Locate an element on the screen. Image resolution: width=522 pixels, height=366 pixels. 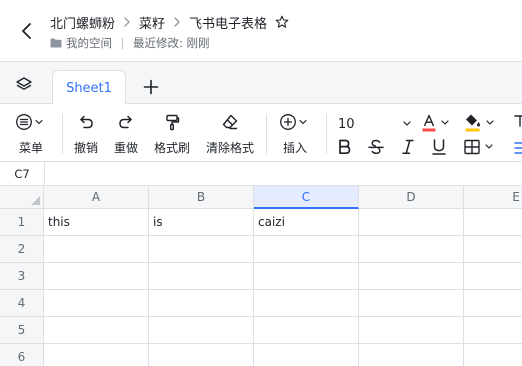
sheet-list-button is located at coordinates (24, 85).